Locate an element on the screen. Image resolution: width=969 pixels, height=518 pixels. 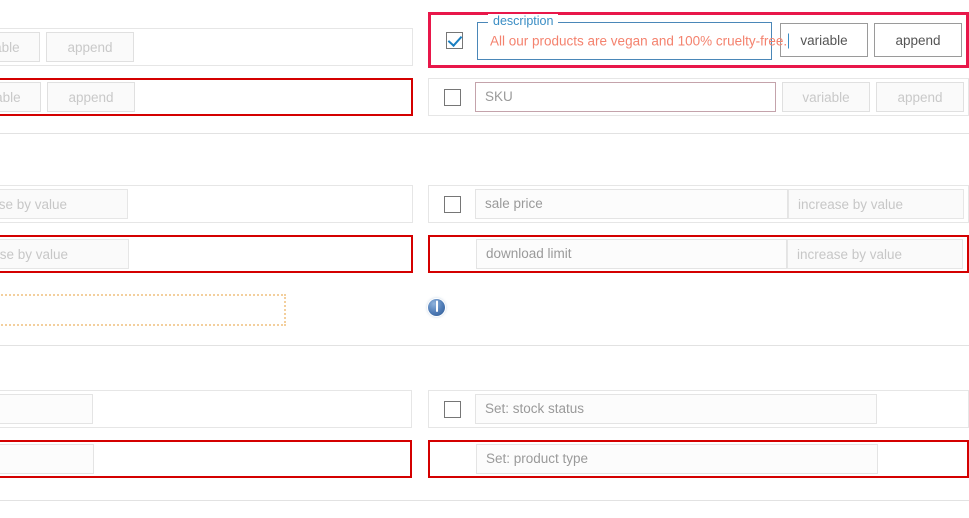
dotted-placeholder-box is located at coordinates (143, 310).